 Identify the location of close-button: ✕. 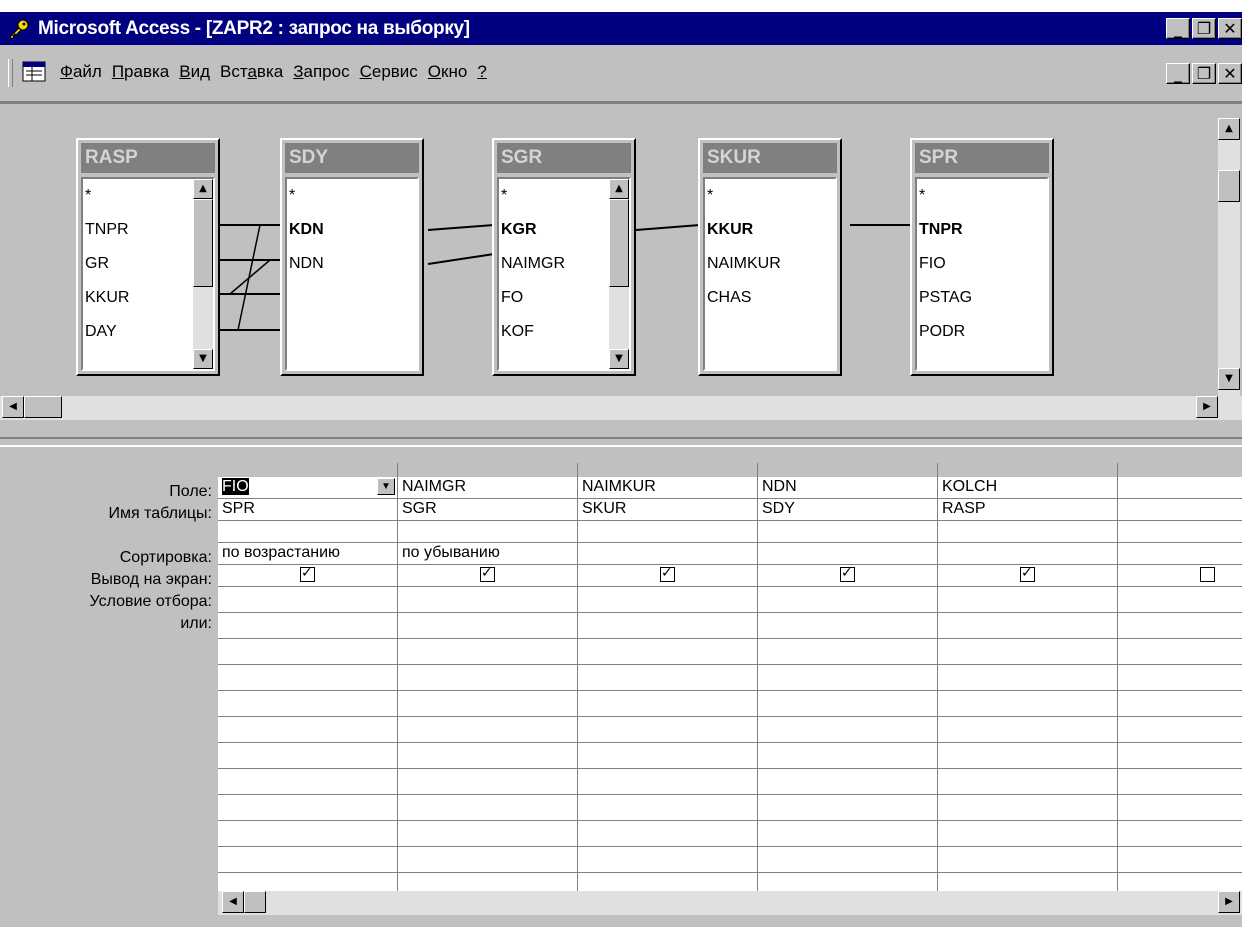
(1230, 28).